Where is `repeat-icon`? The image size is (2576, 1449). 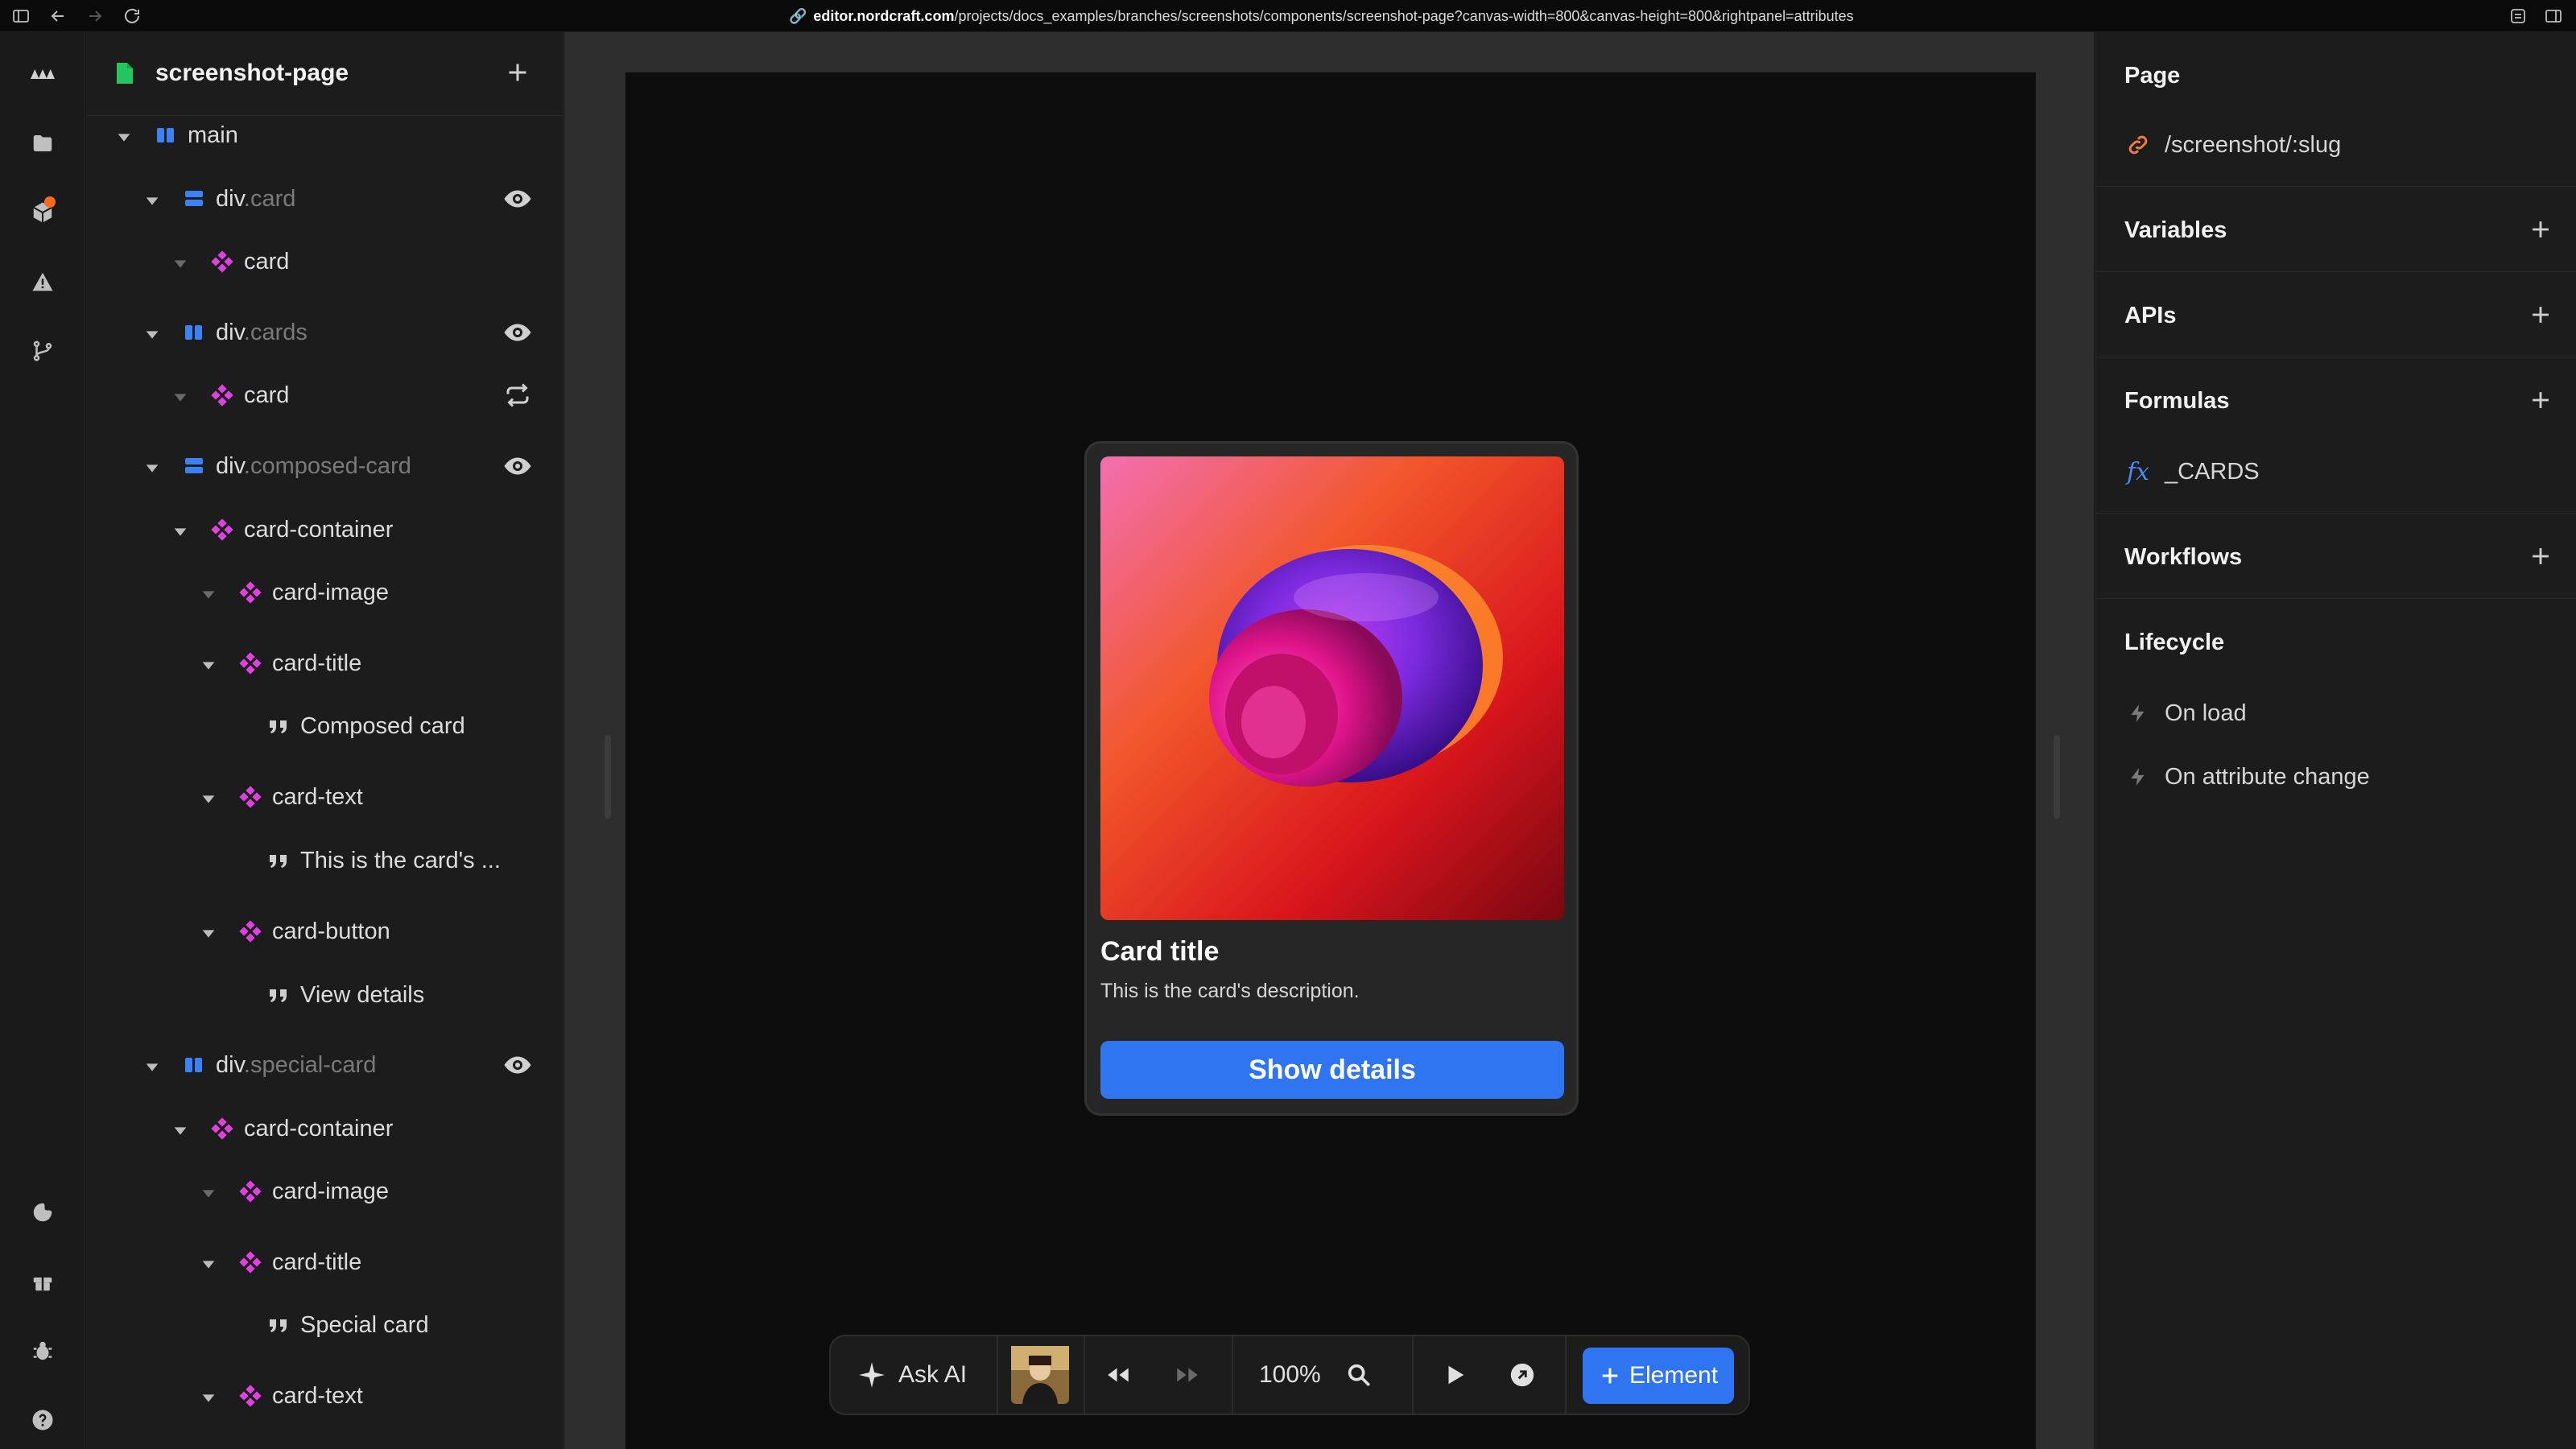 repeat-icon is located at coordinates (517, 395).